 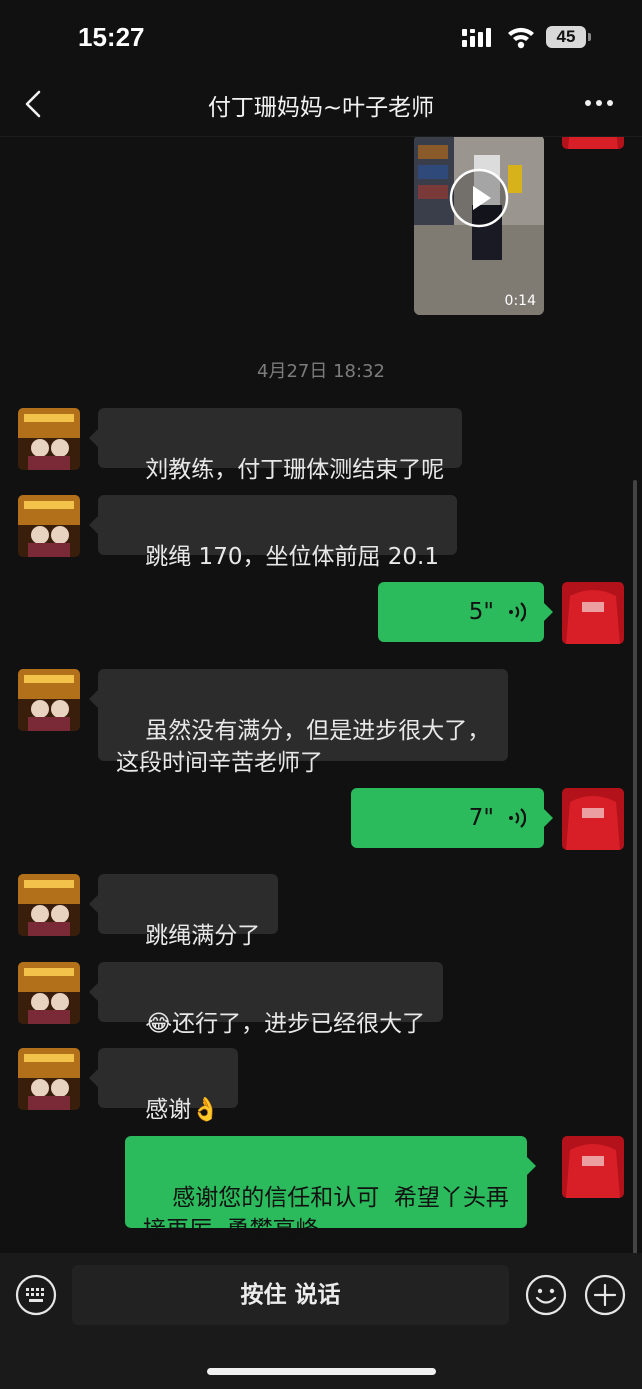 What do you see at coordinates (481, 818) in the screenshot?
I see `voice-duration: 7"` at bounding box center [481, 818].